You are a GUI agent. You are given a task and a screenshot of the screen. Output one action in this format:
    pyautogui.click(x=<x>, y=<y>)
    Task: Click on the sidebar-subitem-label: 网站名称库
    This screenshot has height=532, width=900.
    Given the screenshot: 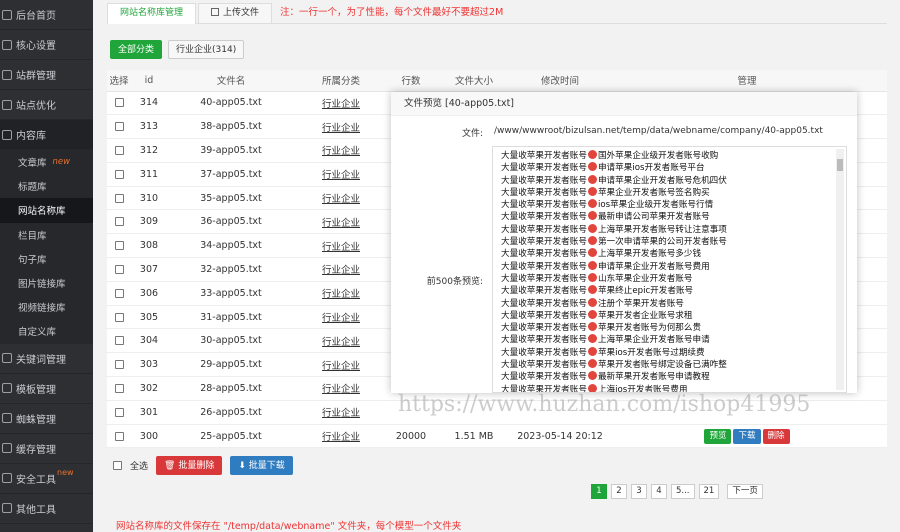 What is the action you would take?
    pyautogui.click(x=42, y=212)
    